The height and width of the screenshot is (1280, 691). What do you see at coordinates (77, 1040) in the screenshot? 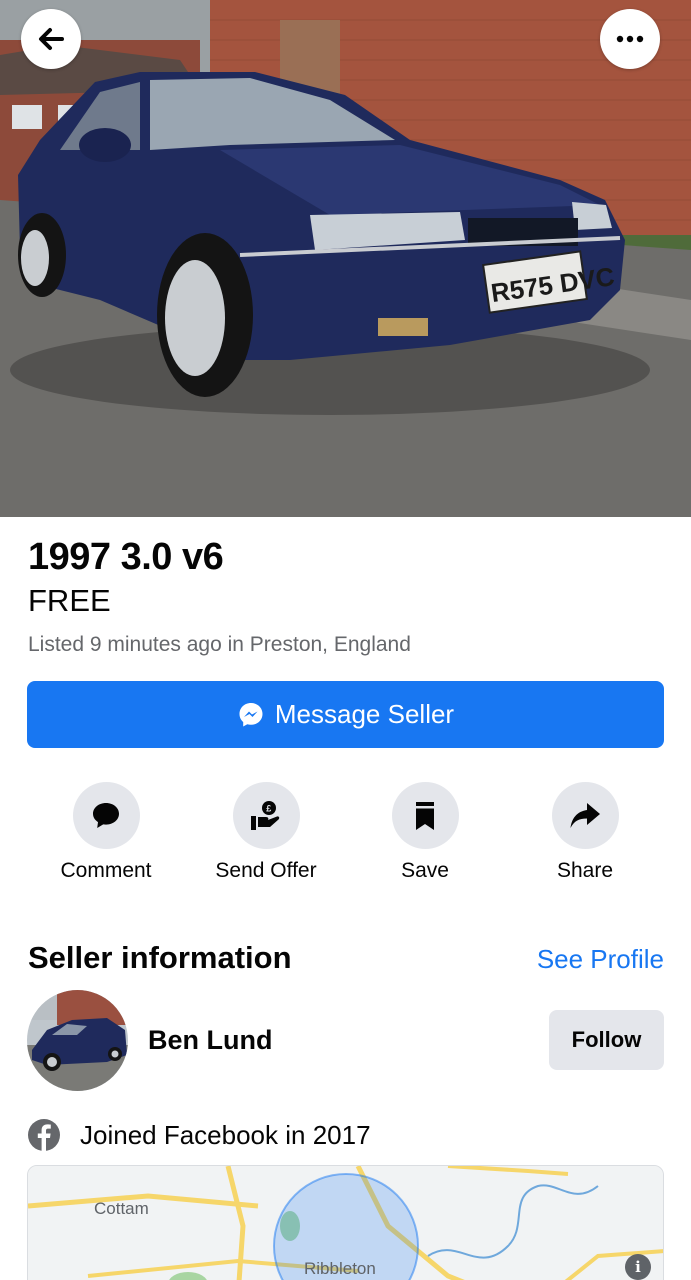
I see `seller-avatar` at bounding box center [77, 1040].